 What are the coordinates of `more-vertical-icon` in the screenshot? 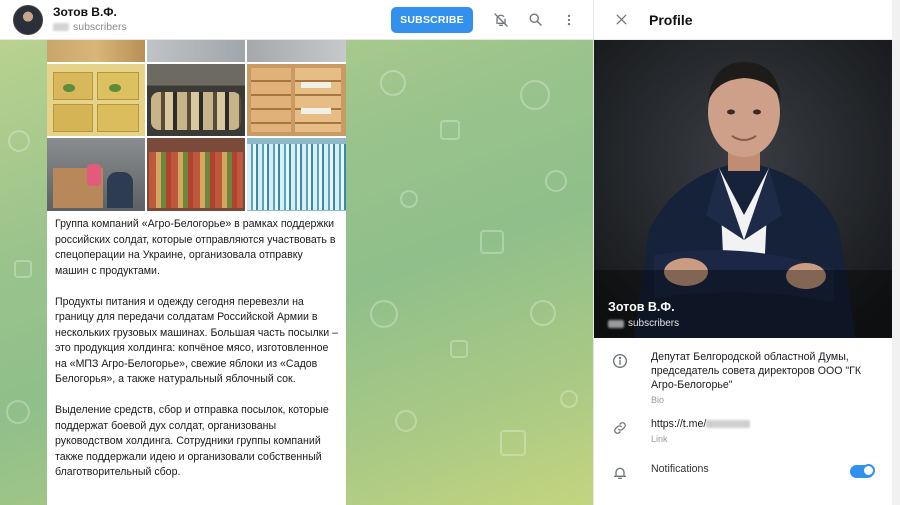 It's located at (569, 20).